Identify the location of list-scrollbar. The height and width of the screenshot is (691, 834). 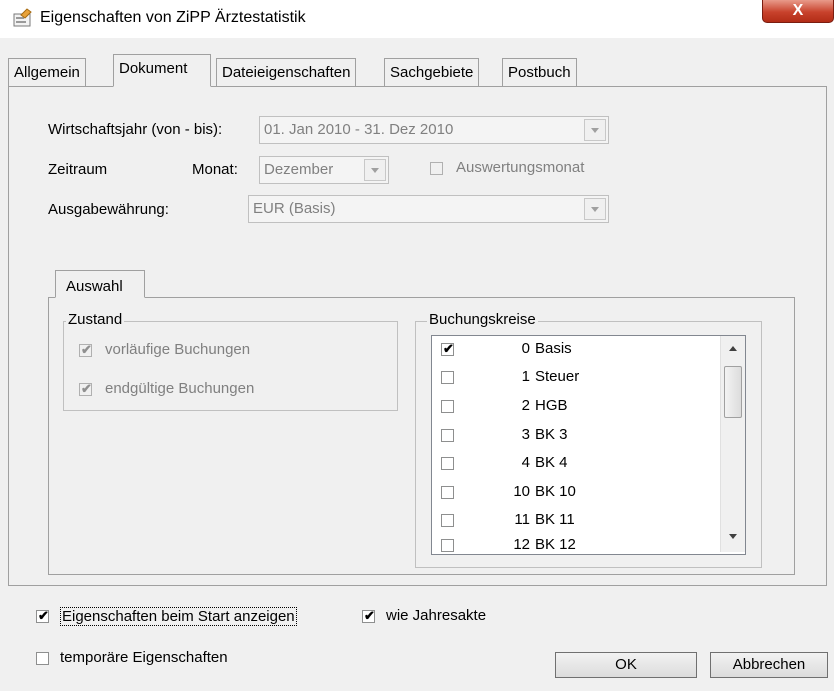
(732, 444).